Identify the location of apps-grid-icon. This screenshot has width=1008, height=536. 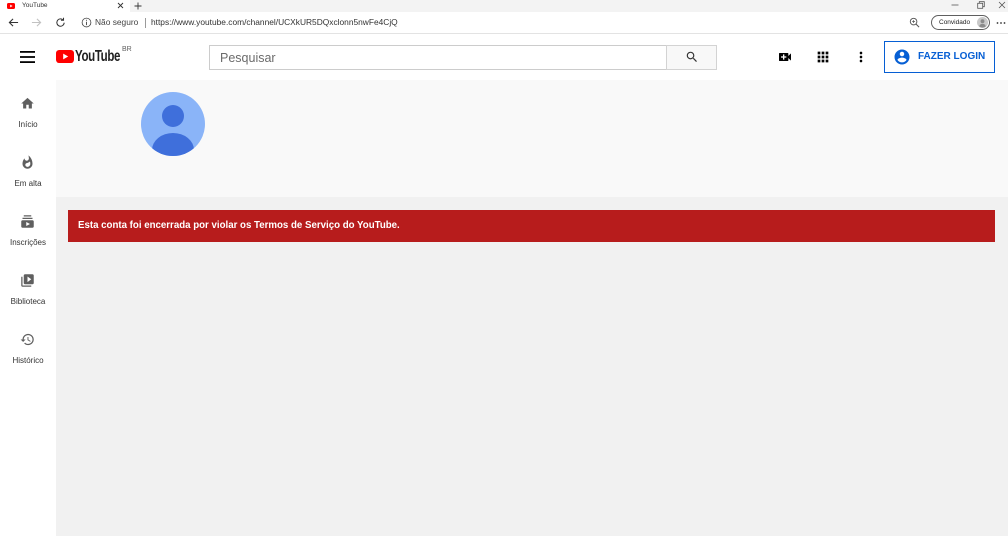
(823, 57).